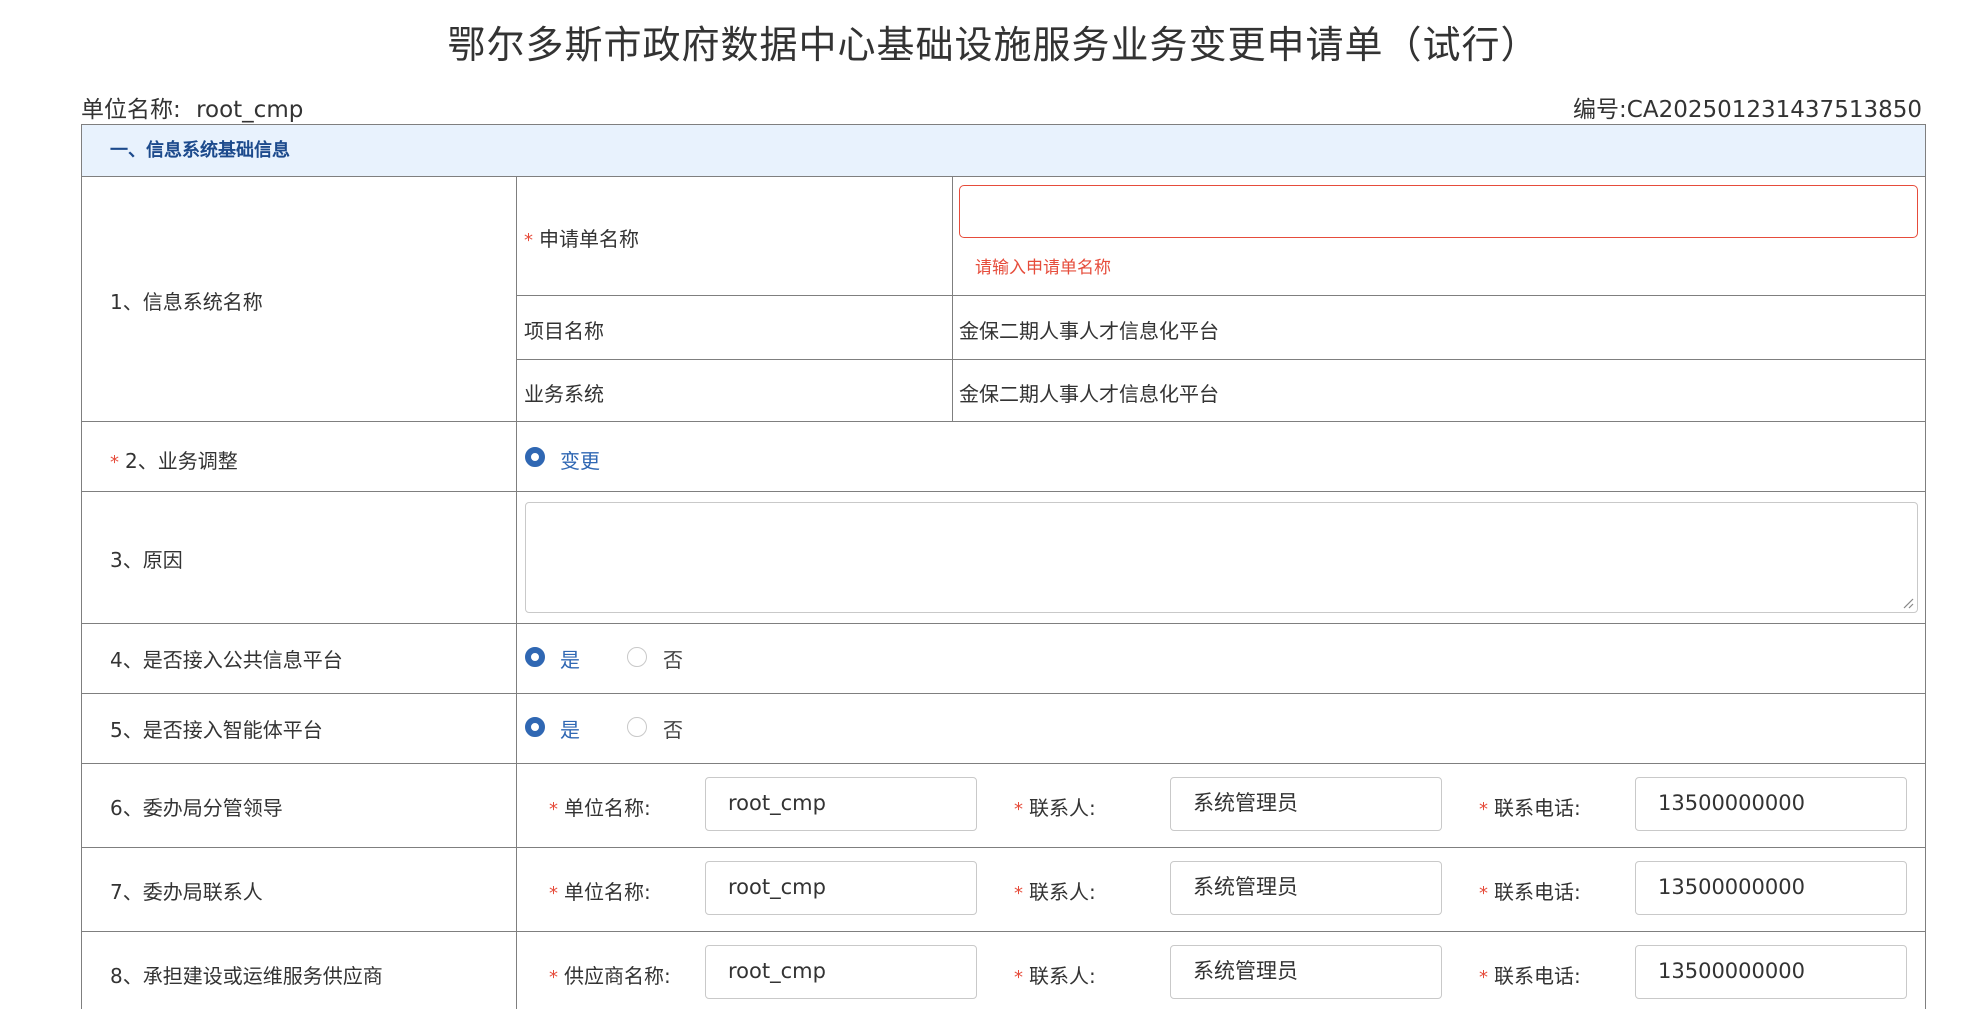 The width and height of the screenshot is (1987, 1009). I want to click on reason-textarea, so click(1221, 557).